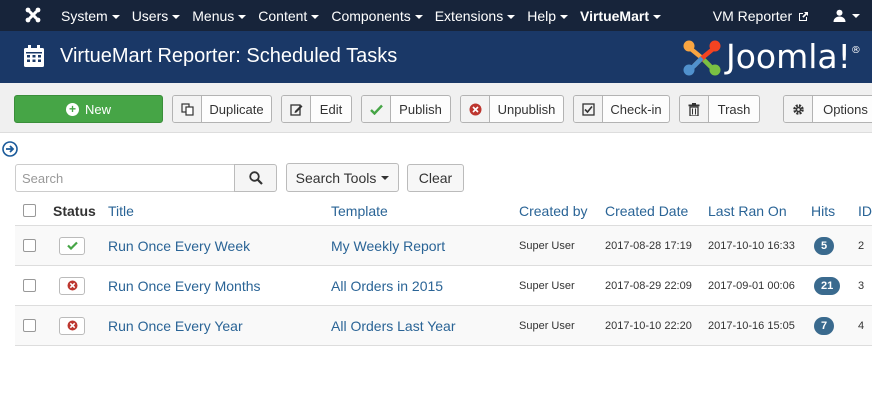 This screenshot has width=872, height=414. Describe the element at coordinates (512, 109) in the screenshot. I see `unpublish-button: Unpublish` at that location.